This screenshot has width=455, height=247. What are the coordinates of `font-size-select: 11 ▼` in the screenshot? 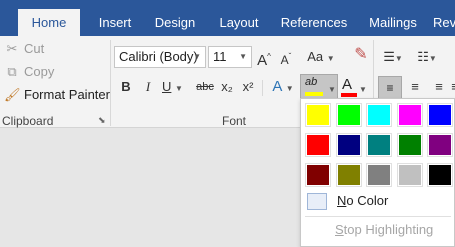 It's located at (230, 57).